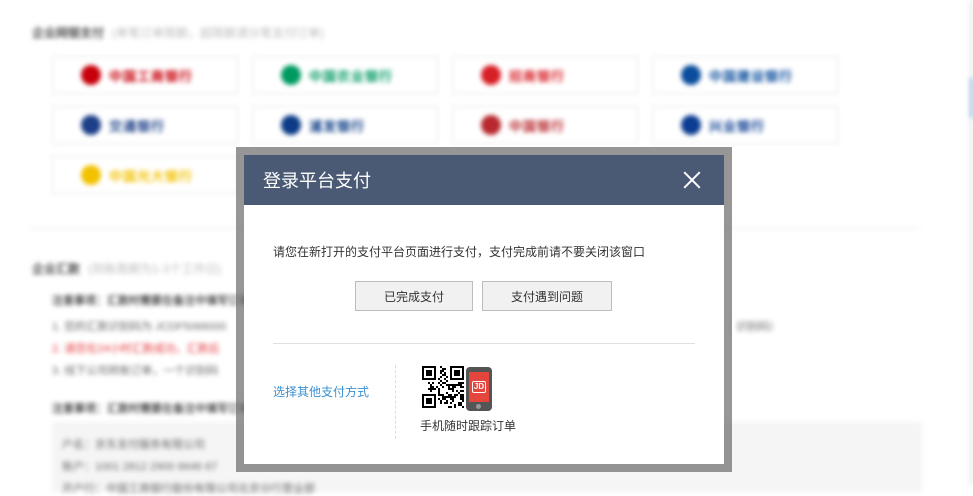 Image resolution: width=973 pixels, height=496 pixels. I want to click on enterprise-bank-section-title: 企业网银支付 (单笔订单限额，超限额请分笔支付订单), so click(178, 33).